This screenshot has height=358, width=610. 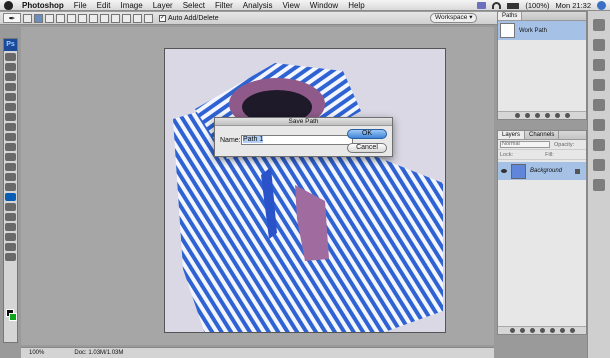 What do you see at coordinates (12, 18) in the screenshot?
I see `tool-preset-picker: ✒` at bounding box center [12, 18].